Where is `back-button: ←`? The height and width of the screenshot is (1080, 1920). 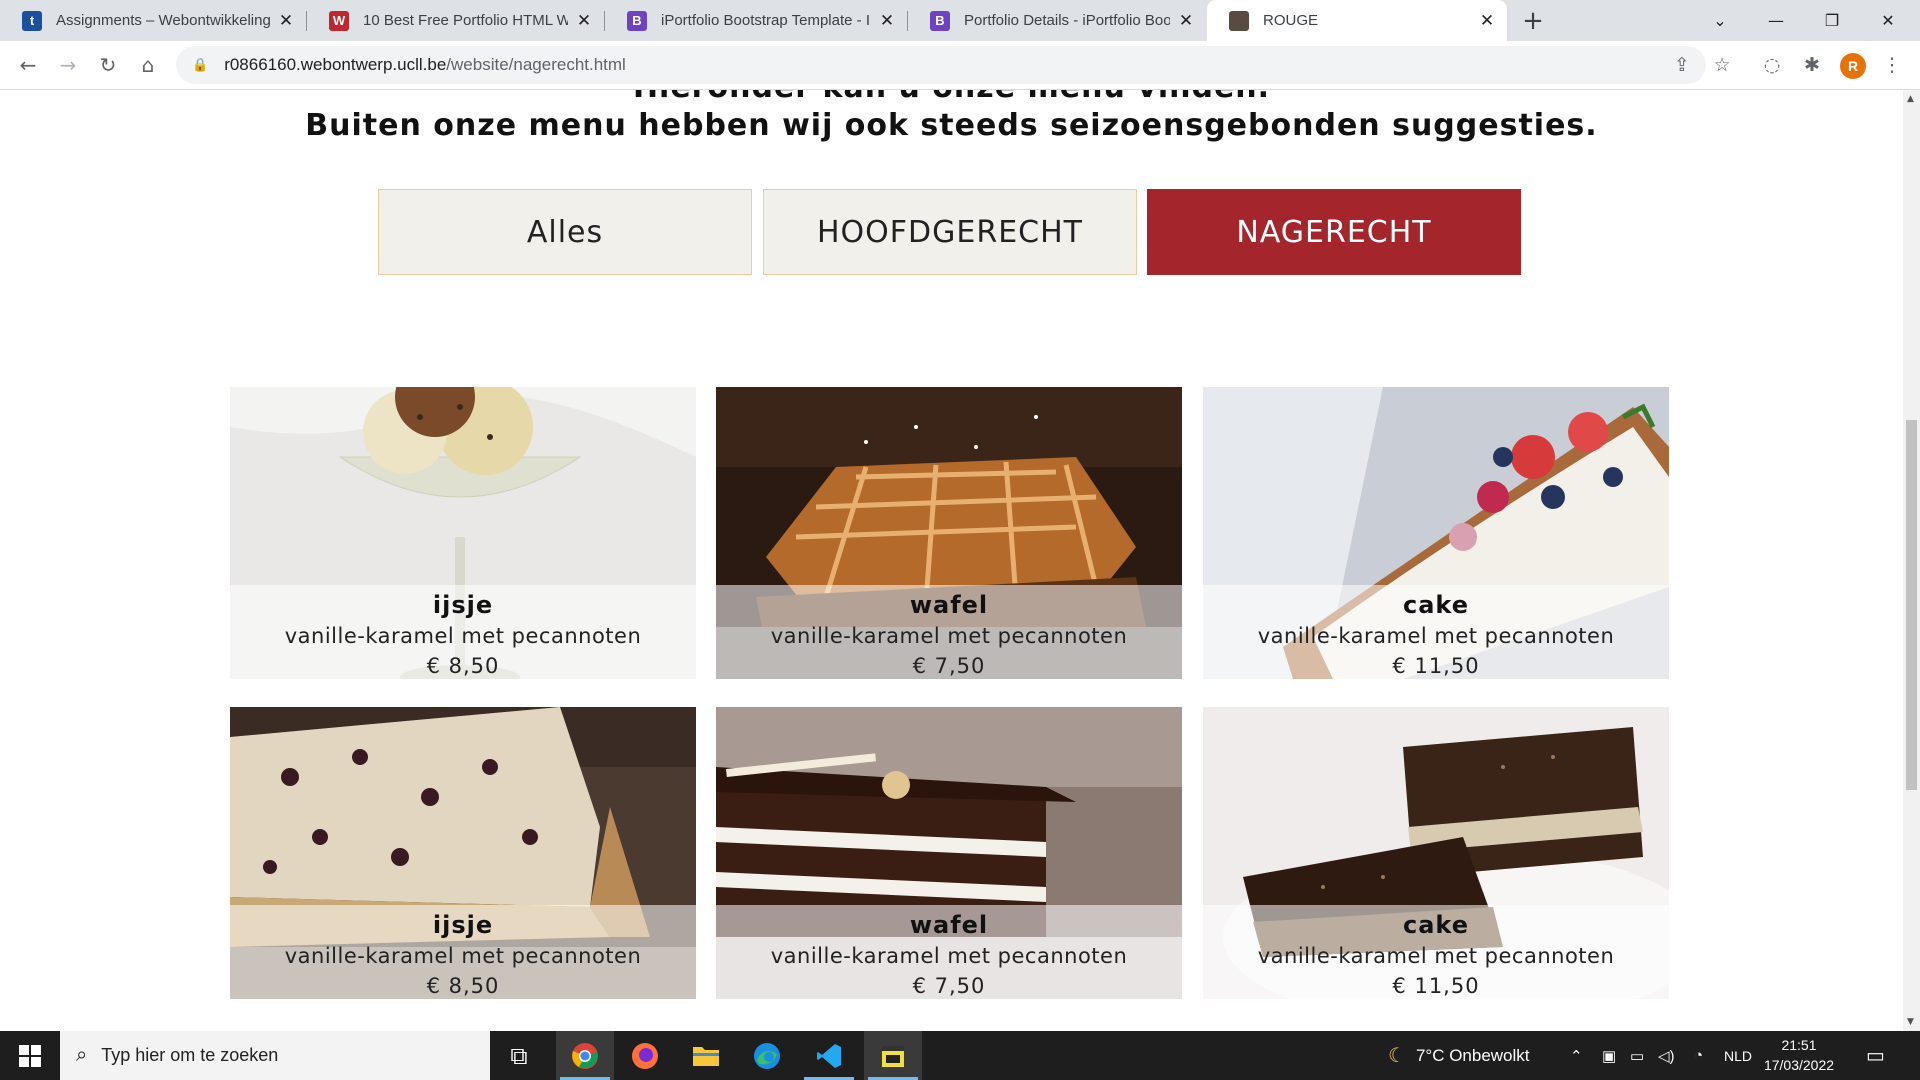
back-button: ← is located at coordinates (28, 65).